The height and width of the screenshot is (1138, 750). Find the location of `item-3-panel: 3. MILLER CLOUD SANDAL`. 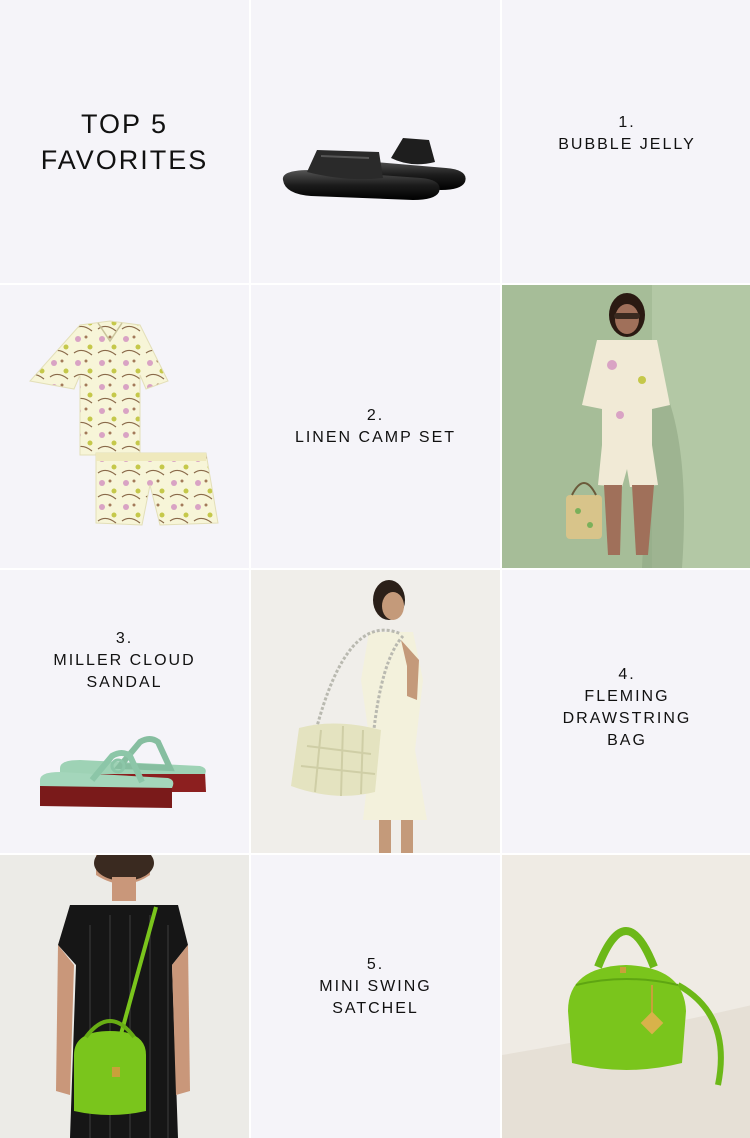

item-3-panel: 3. MILLER CLOUD SANDAL is located at coordinates (124, 711).